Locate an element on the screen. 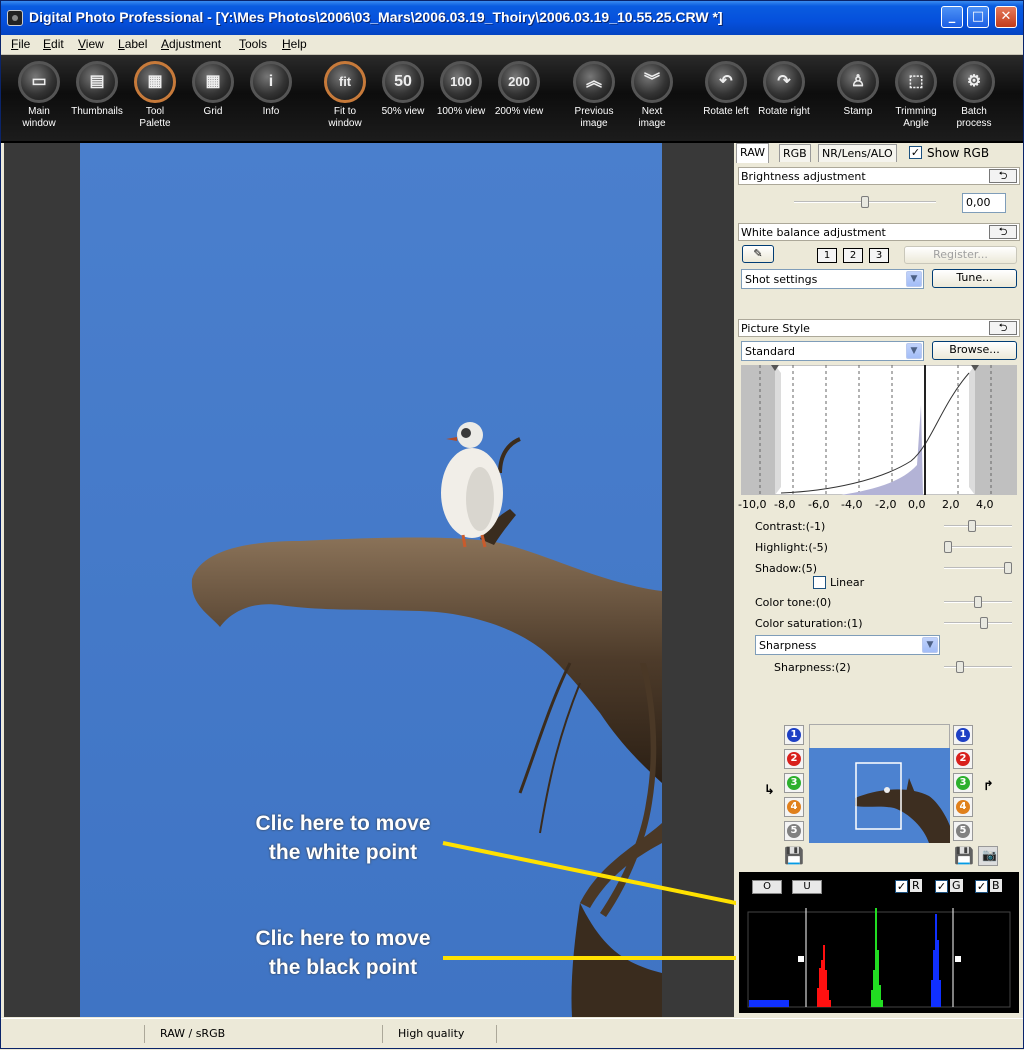 The image size is (1024, 1050). save-right-icon: 💾 is located at coordinates (964, 856).